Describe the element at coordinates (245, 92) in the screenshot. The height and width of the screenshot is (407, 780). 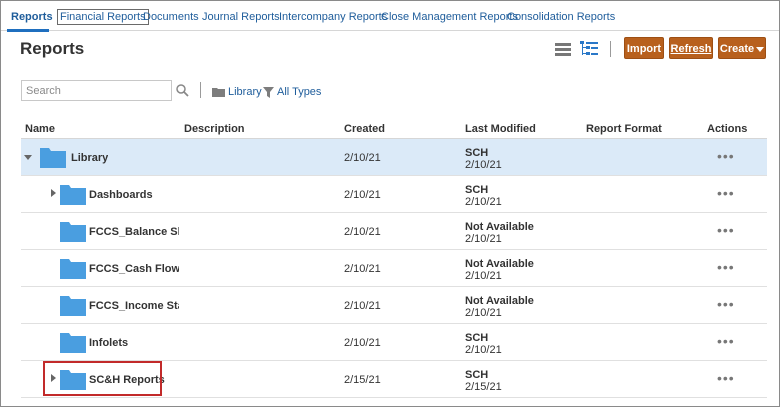
I see `folder-filter-label: Library` at that location.